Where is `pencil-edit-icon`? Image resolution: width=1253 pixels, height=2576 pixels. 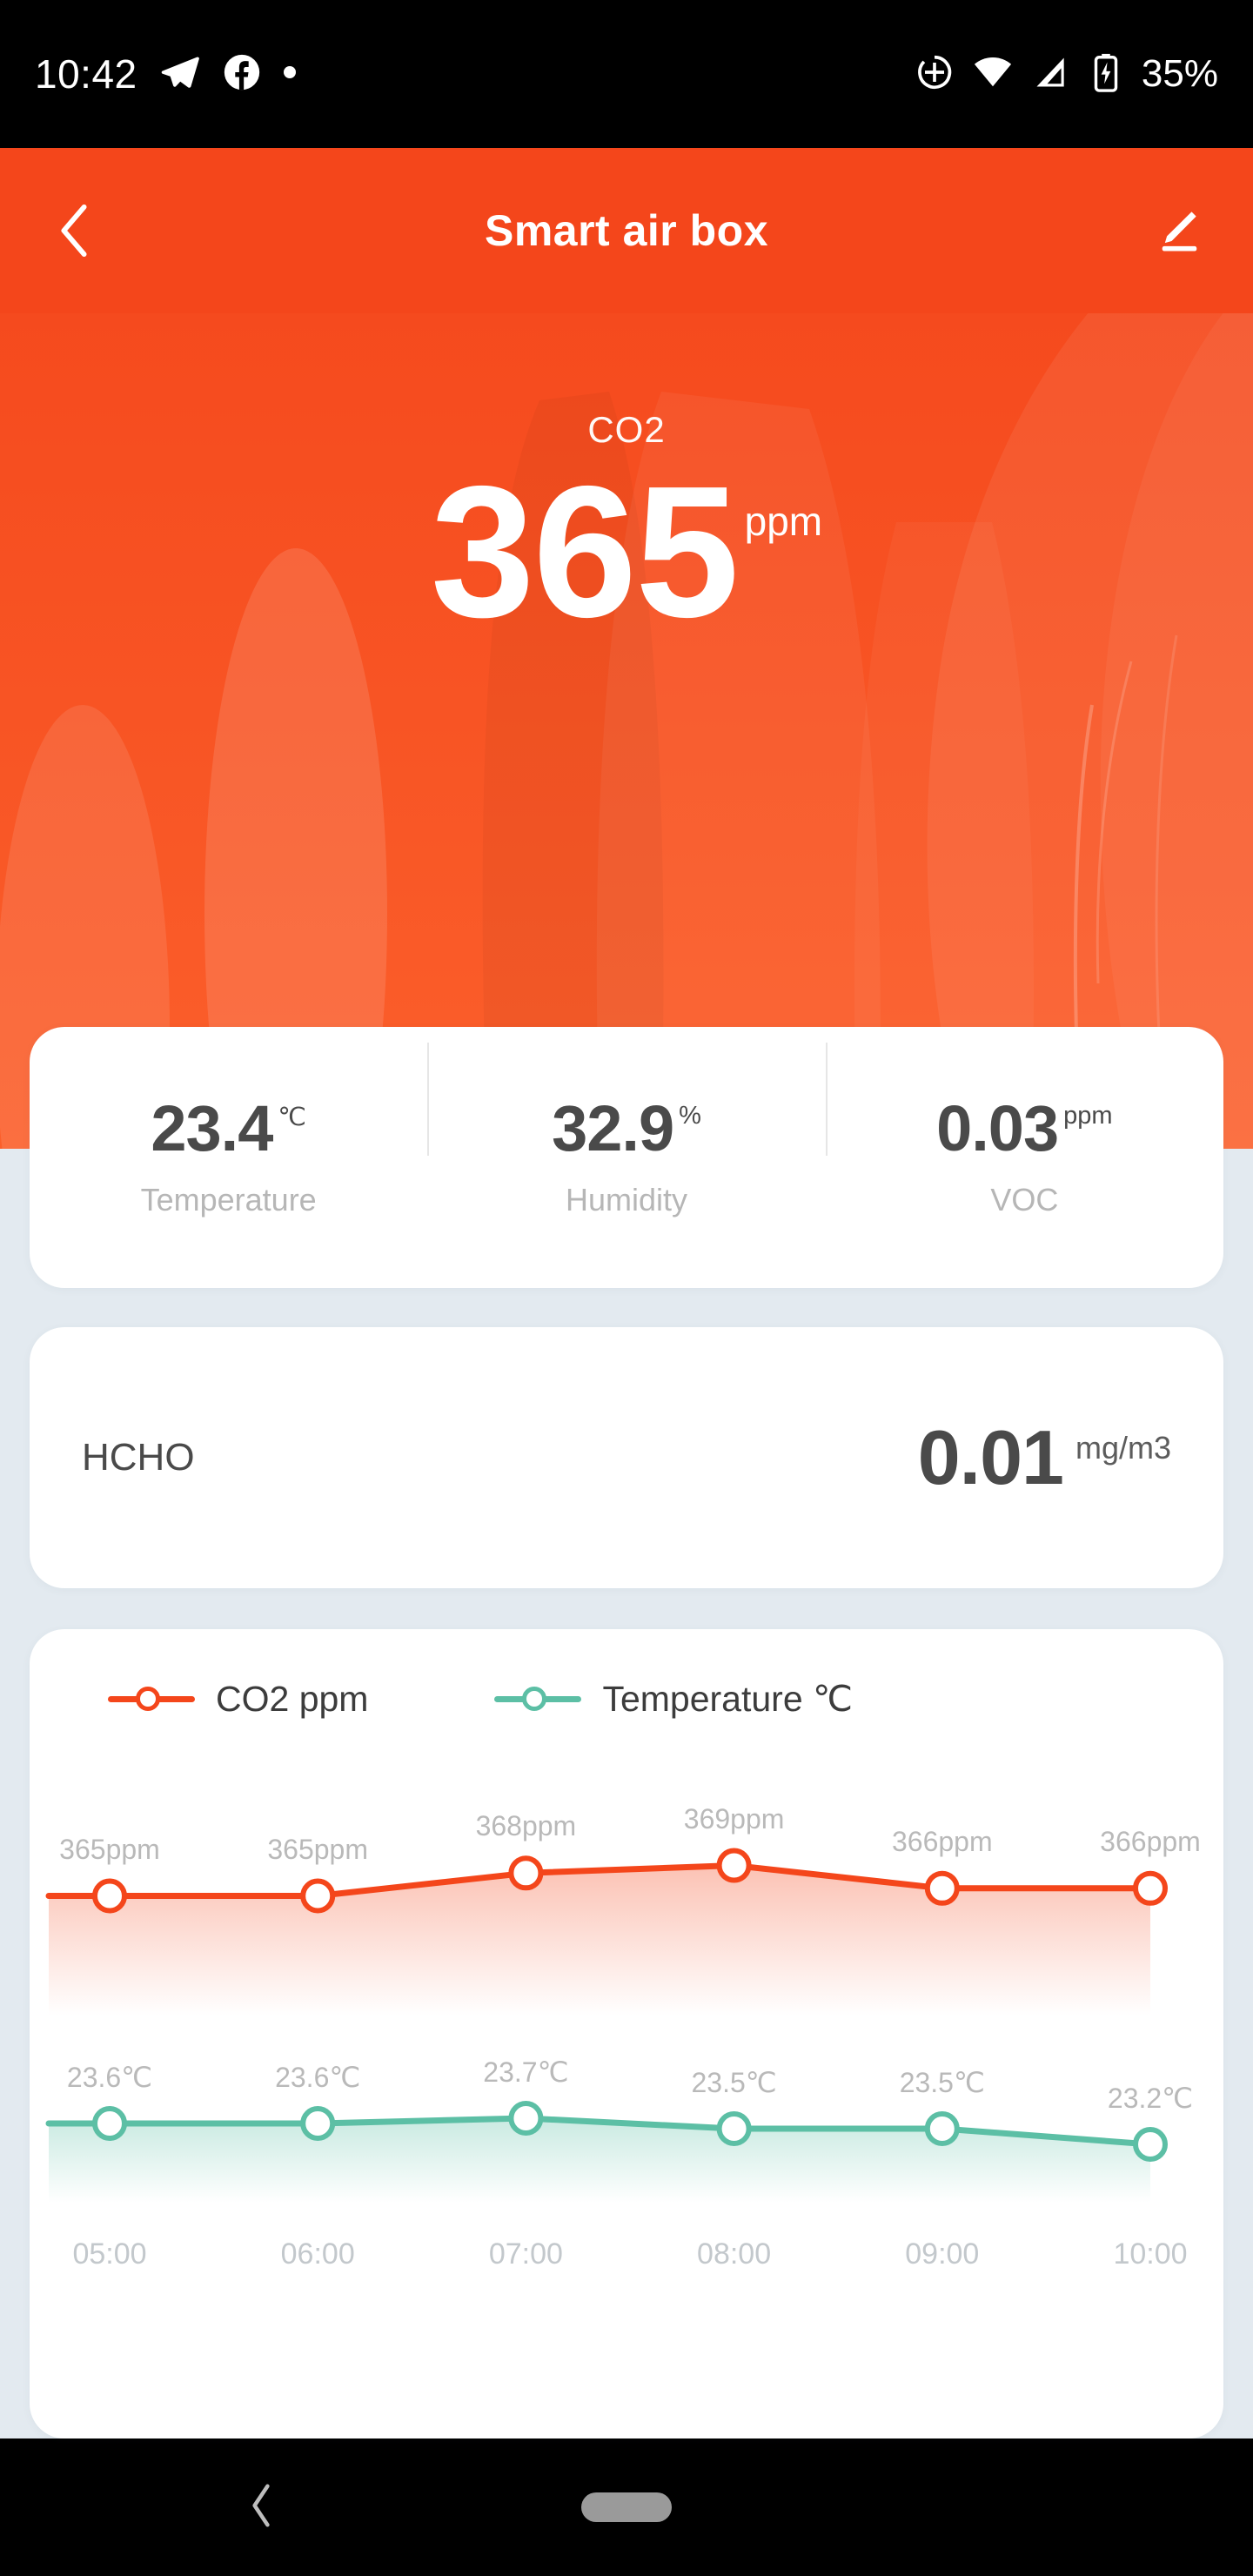 pencil-edit-icon is located at coordinates (1179, 231).